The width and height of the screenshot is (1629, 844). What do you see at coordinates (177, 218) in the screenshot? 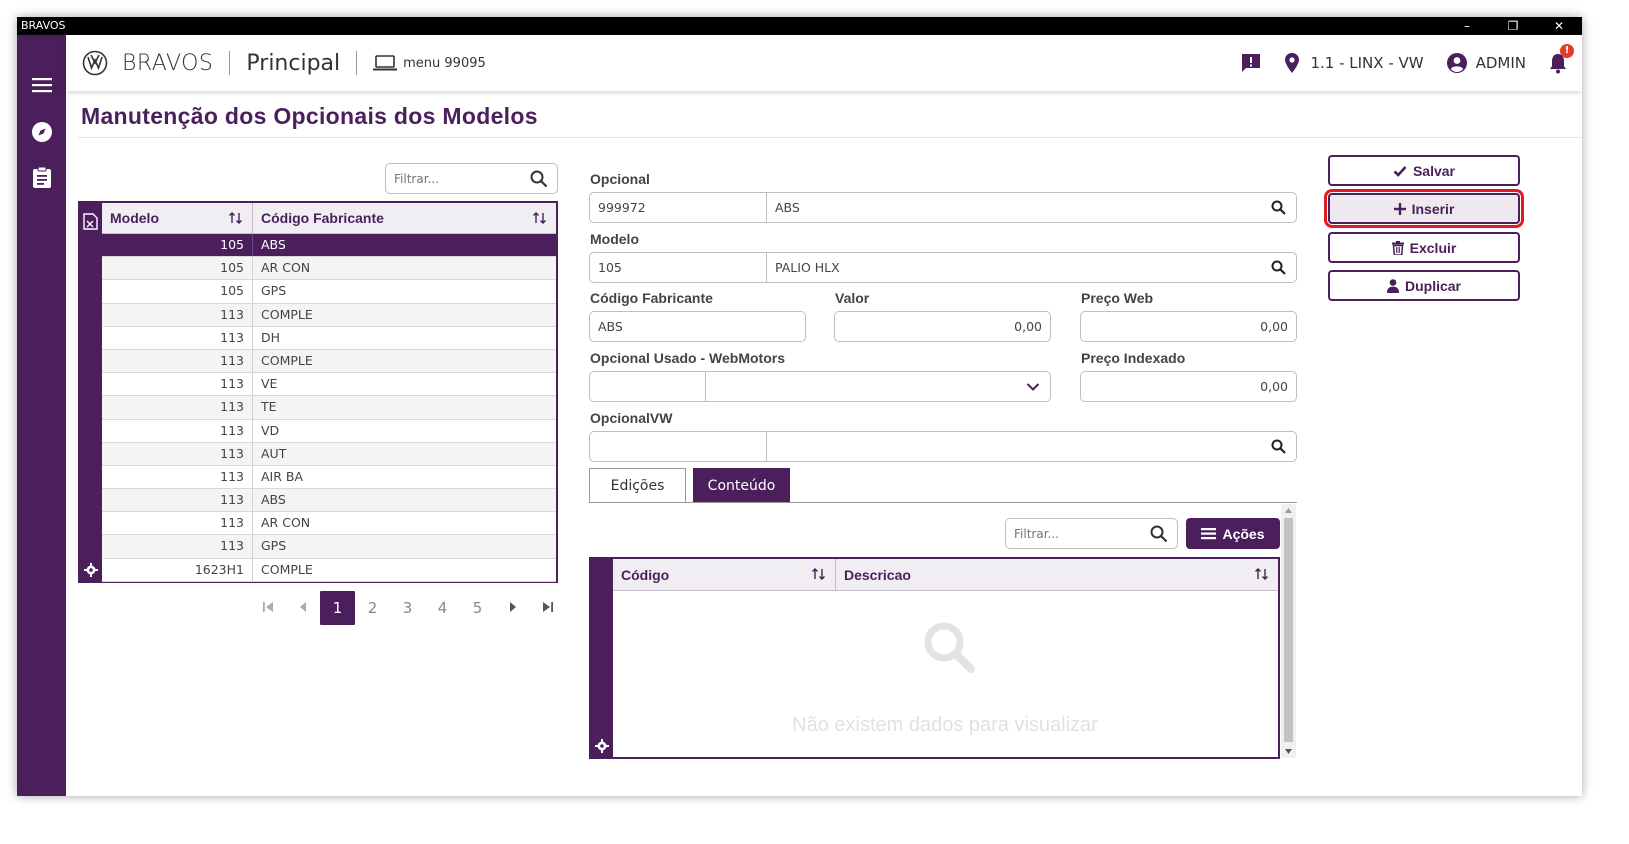
I see `column-header-modelo: Modelo` at bounding box center [177, 218].